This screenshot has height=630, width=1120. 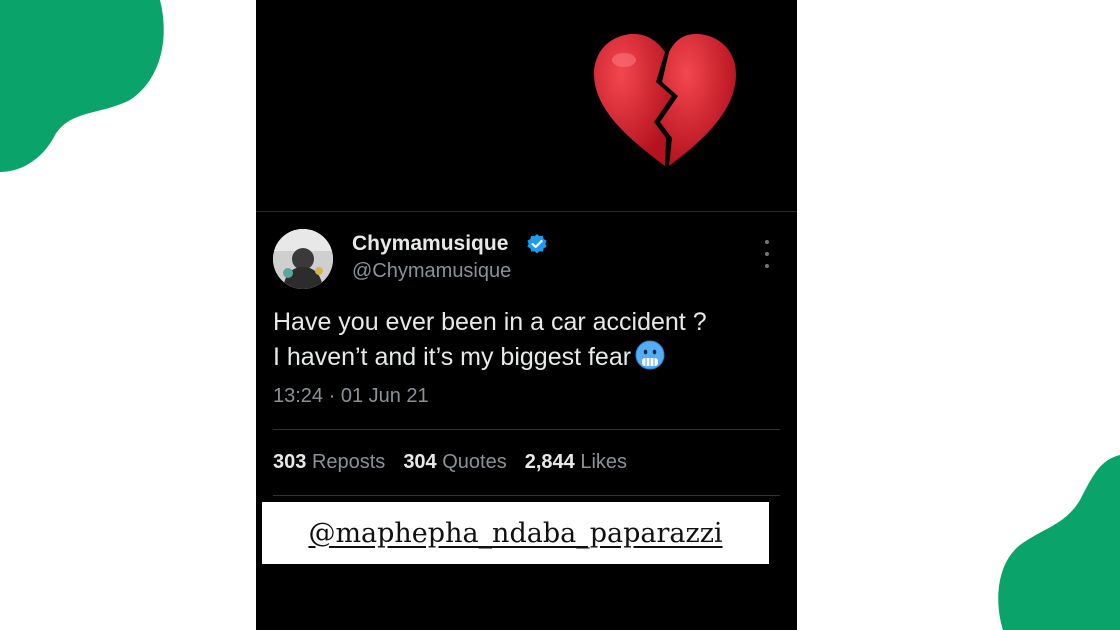 What do you see at coordinates (1059, 542) in the screenshot?
I see `green-blob-bottom-right` at bounding box center [1059, 542].